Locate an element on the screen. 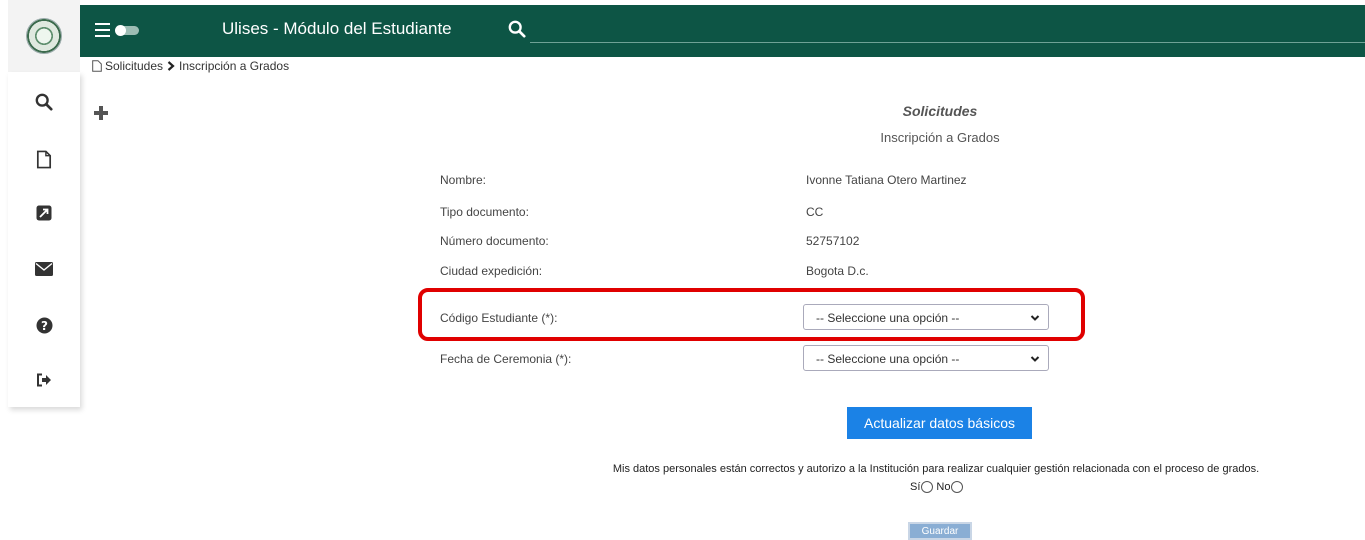  envelope-icon is located at coordinates (44, 269).